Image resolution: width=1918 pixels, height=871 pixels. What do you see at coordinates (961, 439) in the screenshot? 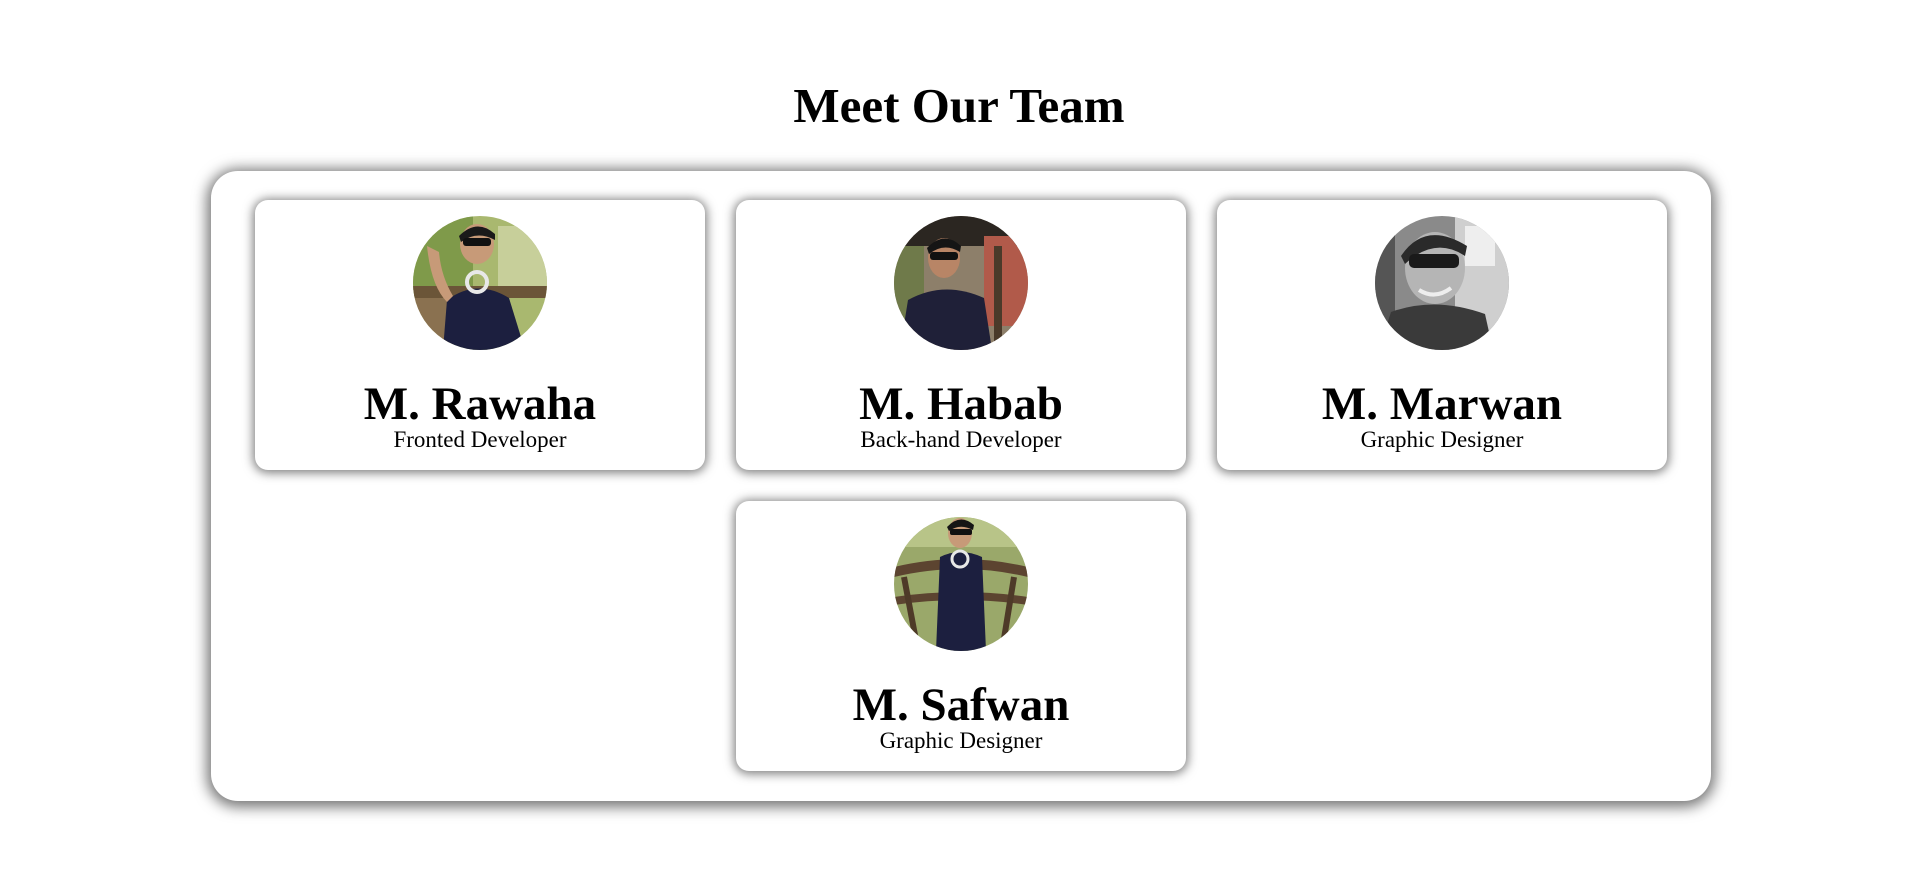
I see `member-role: Back-hand Developer` at bounding box center [961, 439].